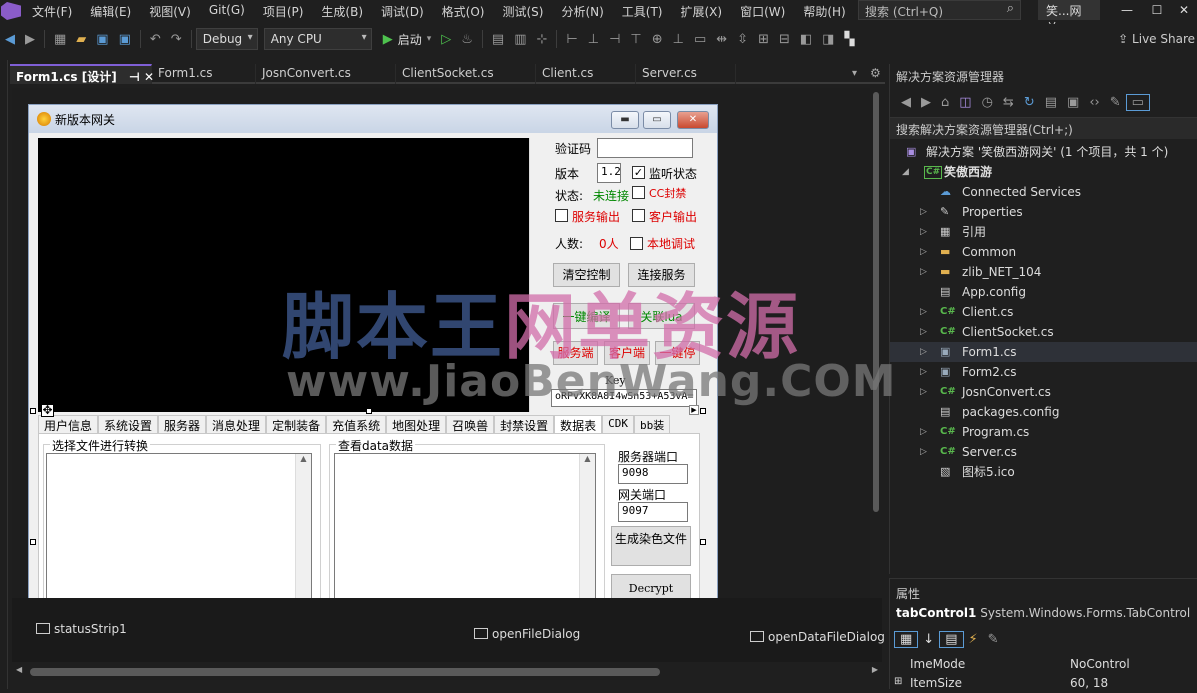 The image size is (1197, 693). What do you see at coordinates (176, 39) in the screenshot?
I see `redo-icon: ↷` at bounding box center [176, 39].